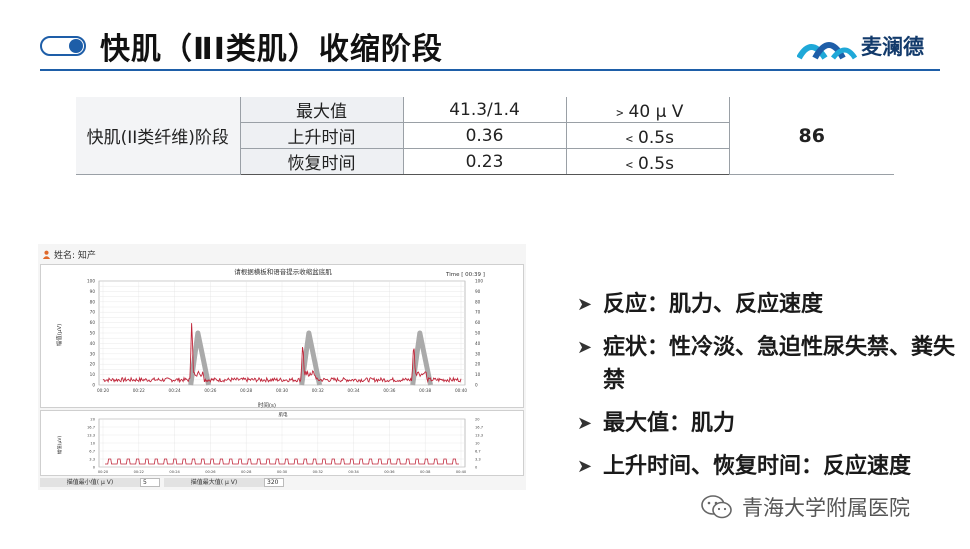 This screenshot has height=549, width=970. What do you see at coordinates (267, 405) in the screenshot?
I see `x-axis-label: 时间(s)` at bounding box center [267, 405].